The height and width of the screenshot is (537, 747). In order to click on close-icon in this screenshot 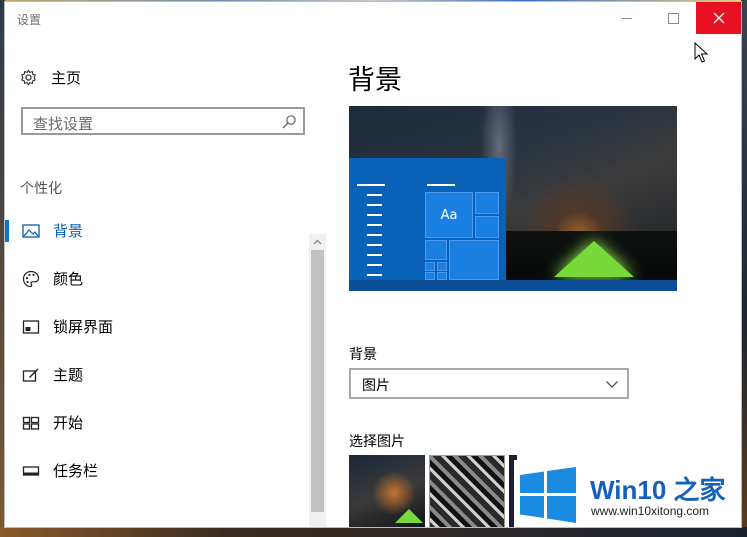, I will do `click(719, 18)`.